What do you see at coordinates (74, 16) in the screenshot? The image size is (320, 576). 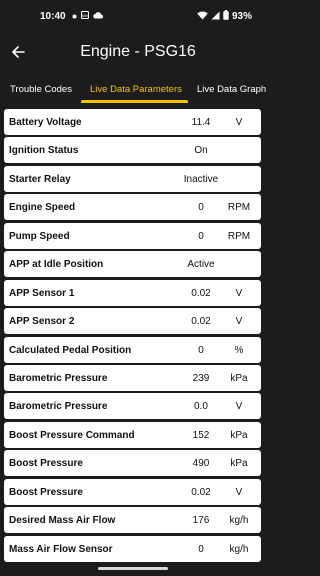 I see `notification-dot-icon` at bounding box center [74, 16].